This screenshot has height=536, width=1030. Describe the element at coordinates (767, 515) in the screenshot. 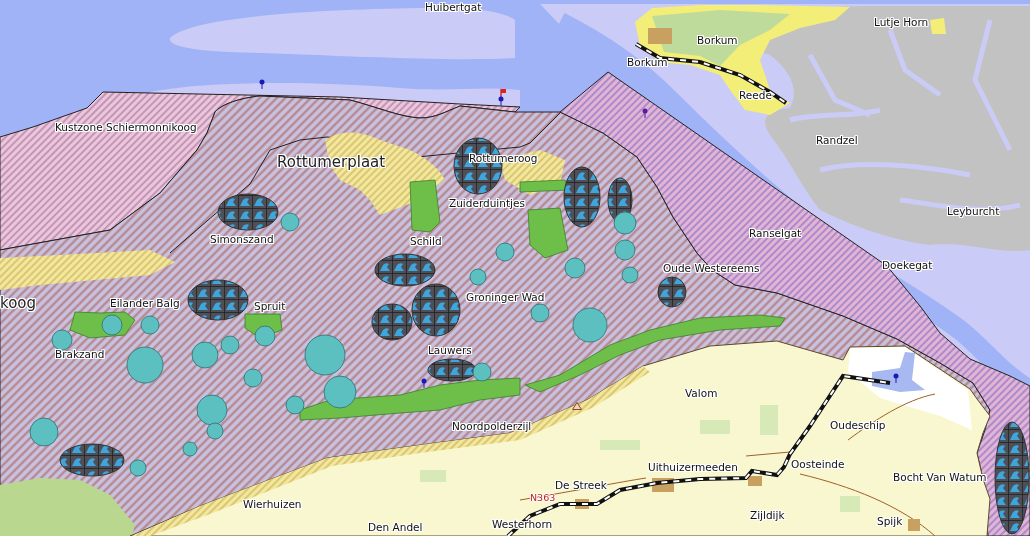

I see `place-label: Zijldijk` at that location.